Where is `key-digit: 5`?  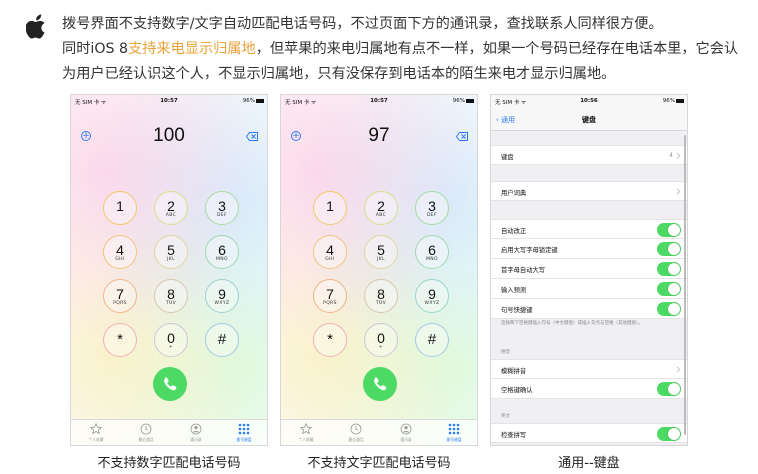
key-digit: 5 is located at coordinates (171, 250).